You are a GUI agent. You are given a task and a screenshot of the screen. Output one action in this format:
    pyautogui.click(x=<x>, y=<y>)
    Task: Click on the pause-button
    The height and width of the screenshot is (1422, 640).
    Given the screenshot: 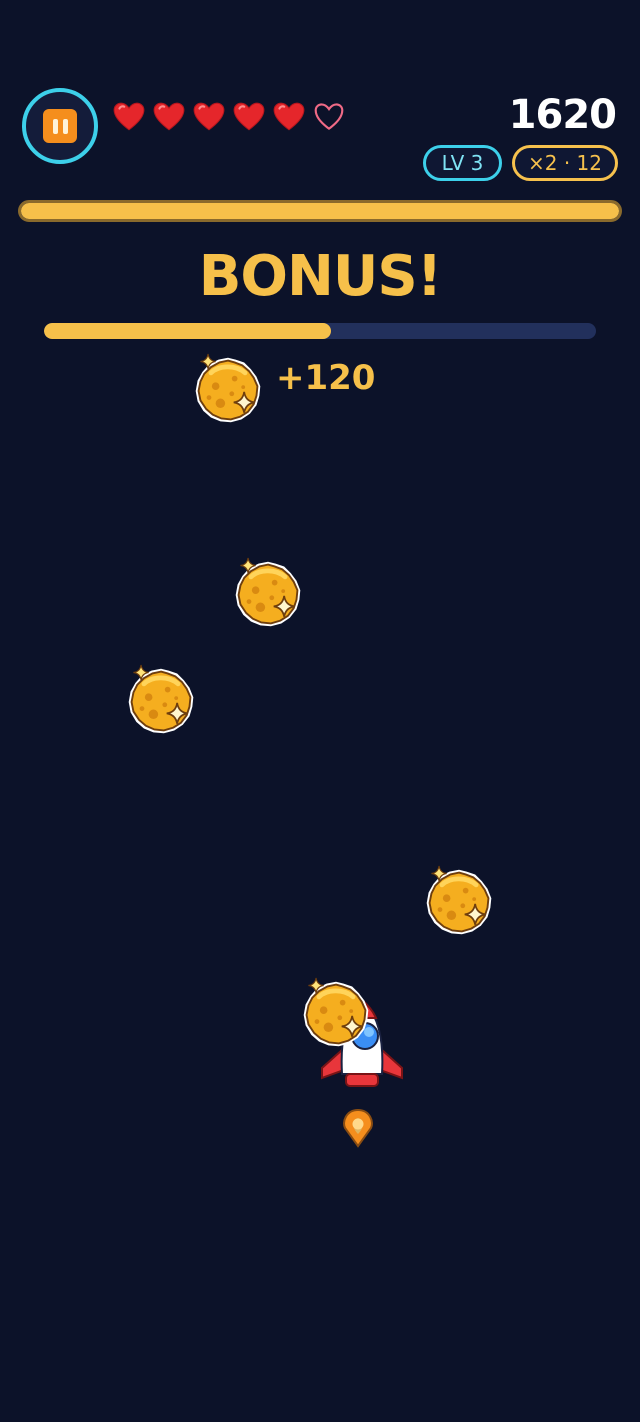 What is the action you would take?
    pyautogui.click(x=60, y=126)
    